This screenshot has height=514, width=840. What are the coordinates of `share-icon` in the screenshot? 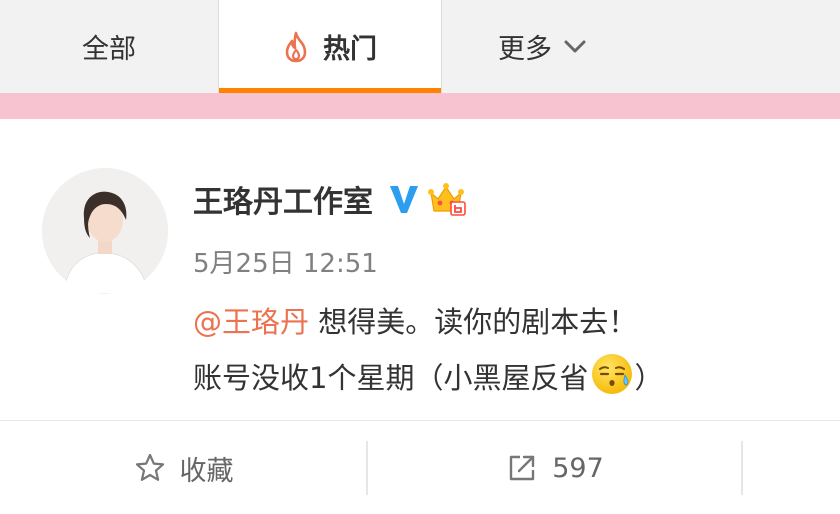 It's located at (522, 468).